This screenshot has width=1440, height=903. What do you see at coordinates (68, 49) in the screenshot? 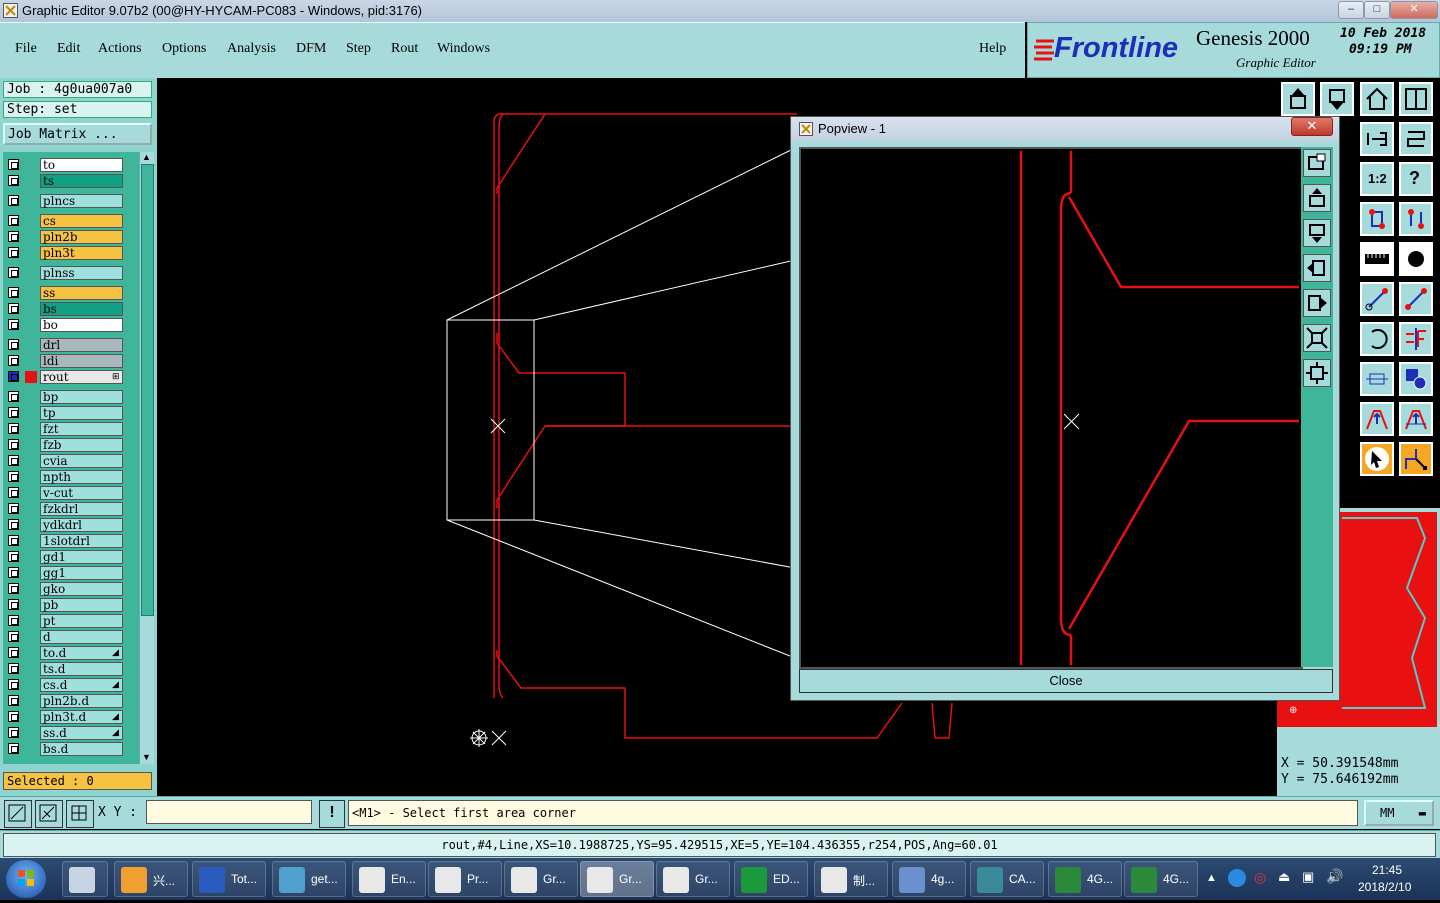
I see `menu-edit: Edit` at bounding box center [68, 49].